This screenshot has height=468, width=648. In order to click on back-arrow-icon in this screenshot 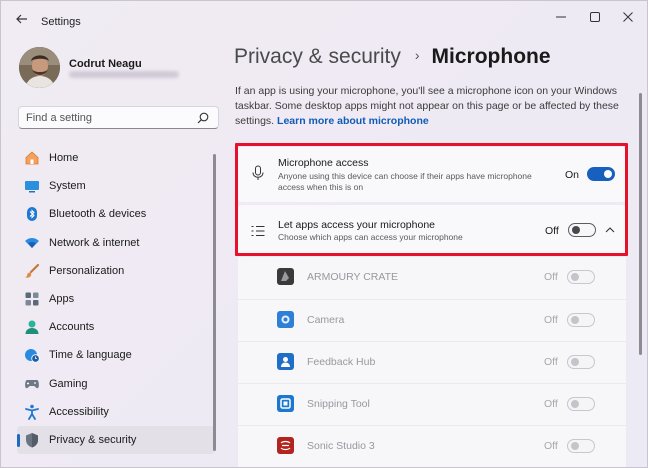, I will do `click(21, 19)`.